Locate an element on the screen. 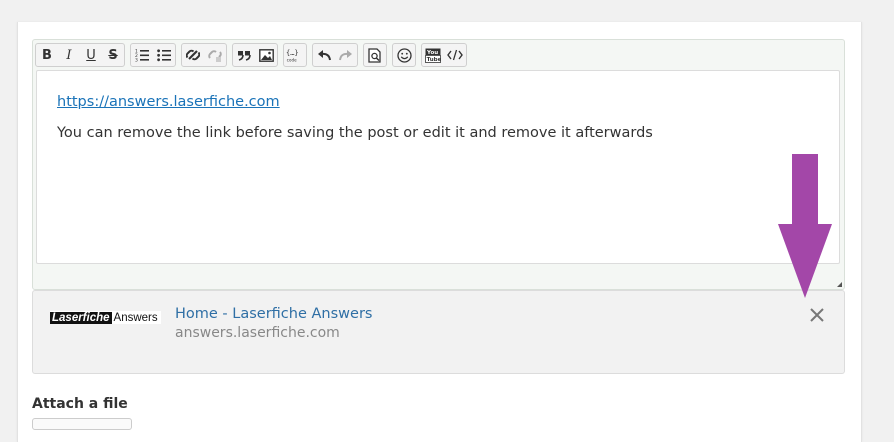 This screenshot has height=442, width=894. embed-group: You Tube is located at coordinates (444, 55).